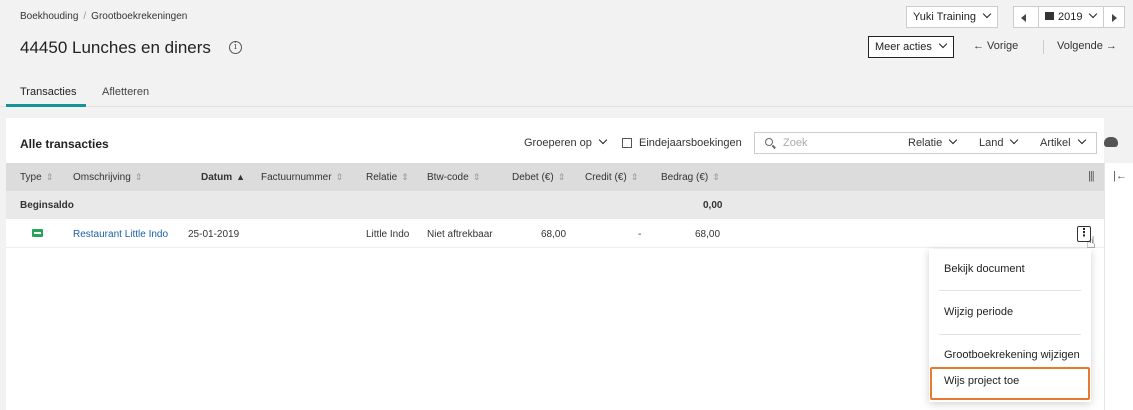 The image size is (1133, 410). What do you see at coordinates (217, 177) in the screenshot?
I see `column-label: Datum` at bounding box center [217, 177].